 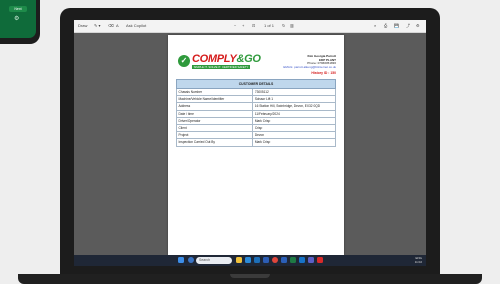 What do you see at coordinates (309, 67) in the screenshot?
I see `contact-email: EMAIL: parrott.alkeng@btinternet.co.uk` at bounding box center [309, 67].